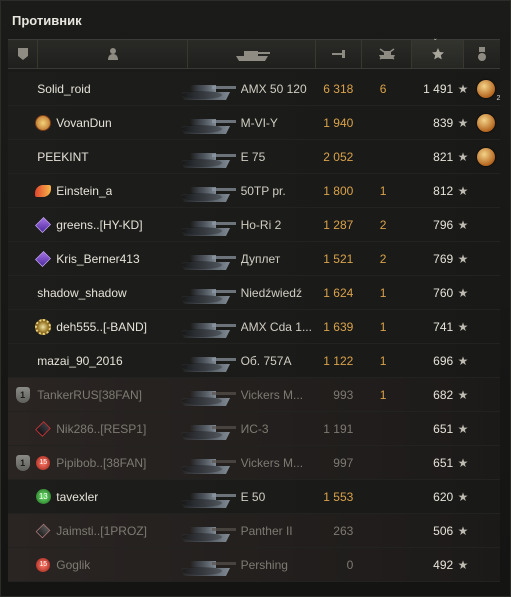 This screenshot has width=511, height=597. Describe the element at coordinates (261, 224) in the screenshot. I see `tank-name: Ho-Ri 2` at that location.